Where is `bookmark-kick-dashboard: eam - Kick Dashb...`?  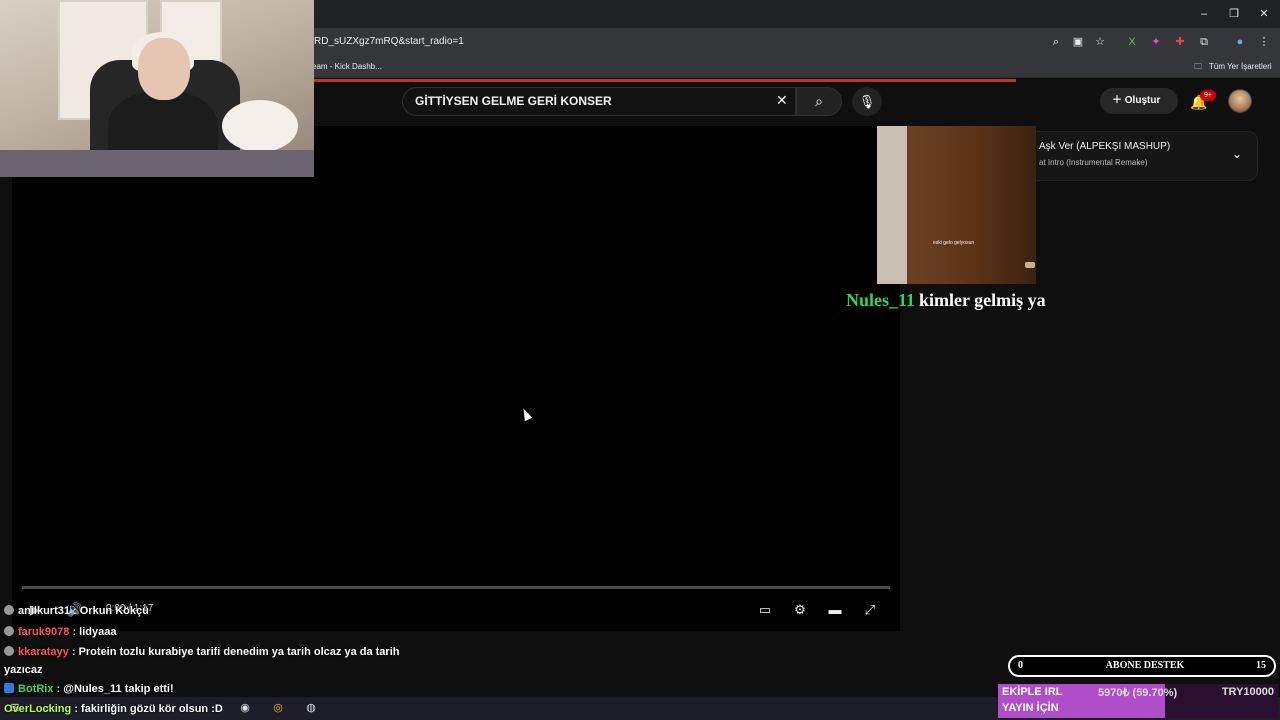
bookmark-kick-dashboard: eam - Kick Dashb... is located at coordinates (347, 67).